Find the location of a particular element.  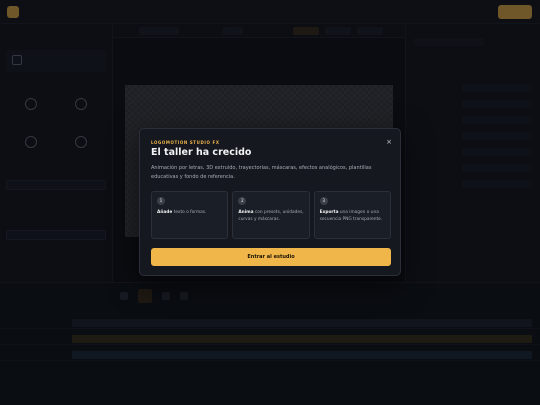

enter-studio-button: Entrar al estudio is located at coordinates (271, 257).